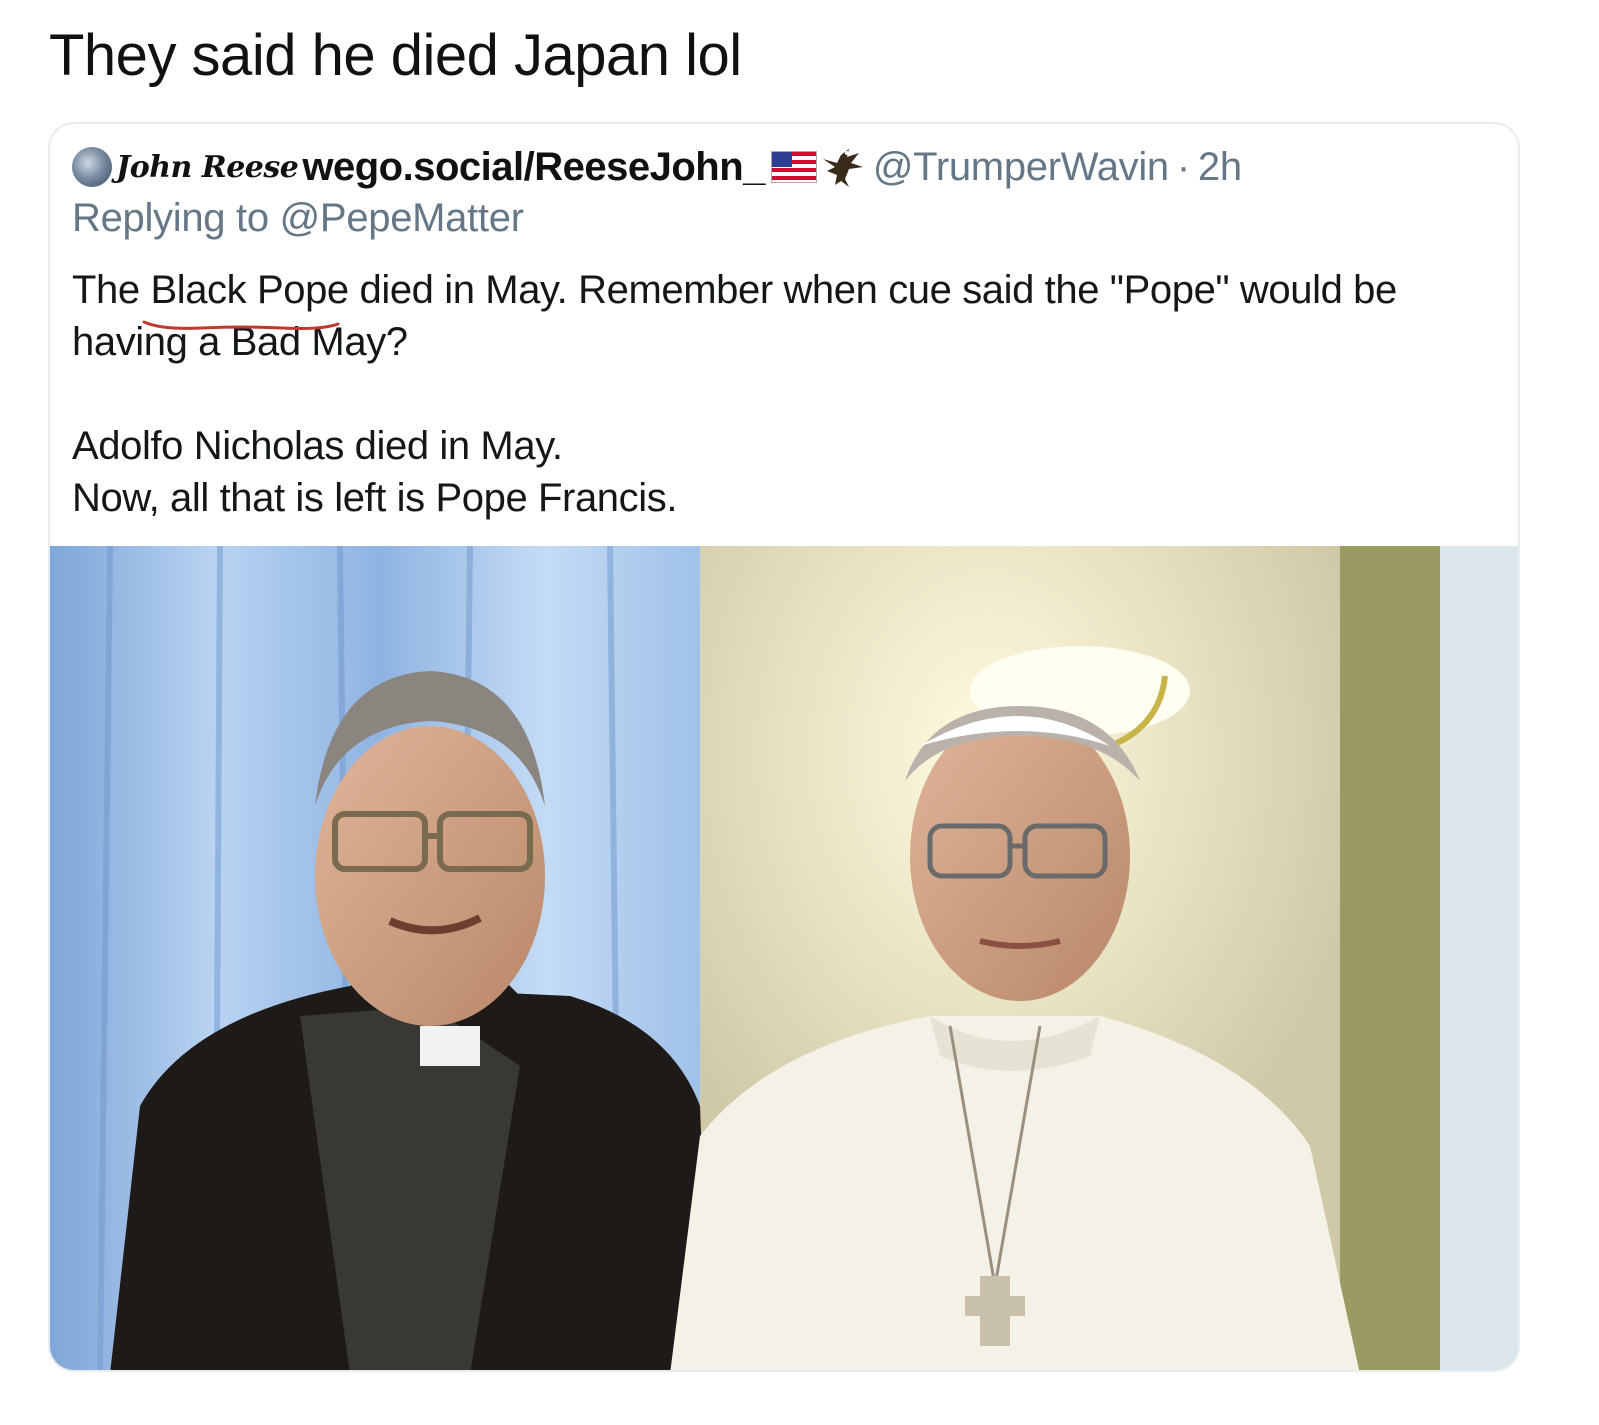 This screenshot has width=1599, height=1425. I want to click on tweet-text-line: Adolfo Nicholas died in May., so click(317, 446).